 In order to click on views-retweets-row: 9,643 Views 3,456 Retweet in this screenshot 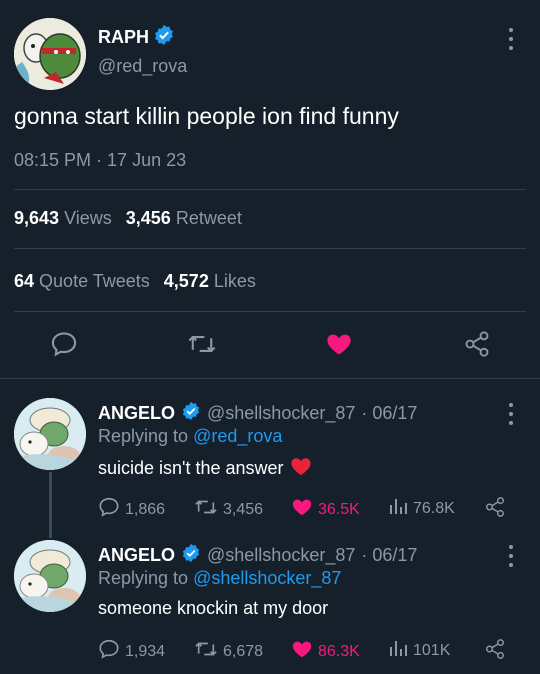, I will do `click(128, 218)`.